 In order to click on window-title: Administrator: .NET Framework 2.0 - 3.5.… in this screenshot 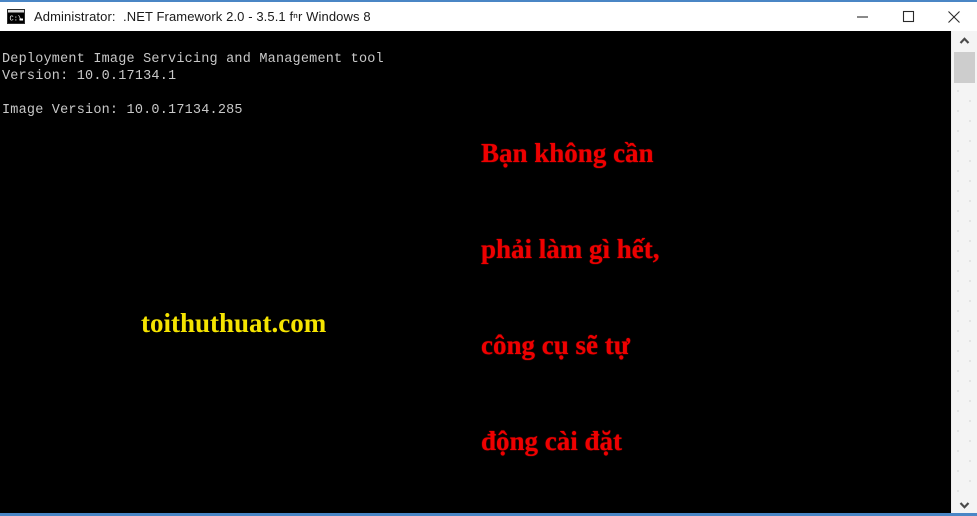, I will do `click(202, 16)`.